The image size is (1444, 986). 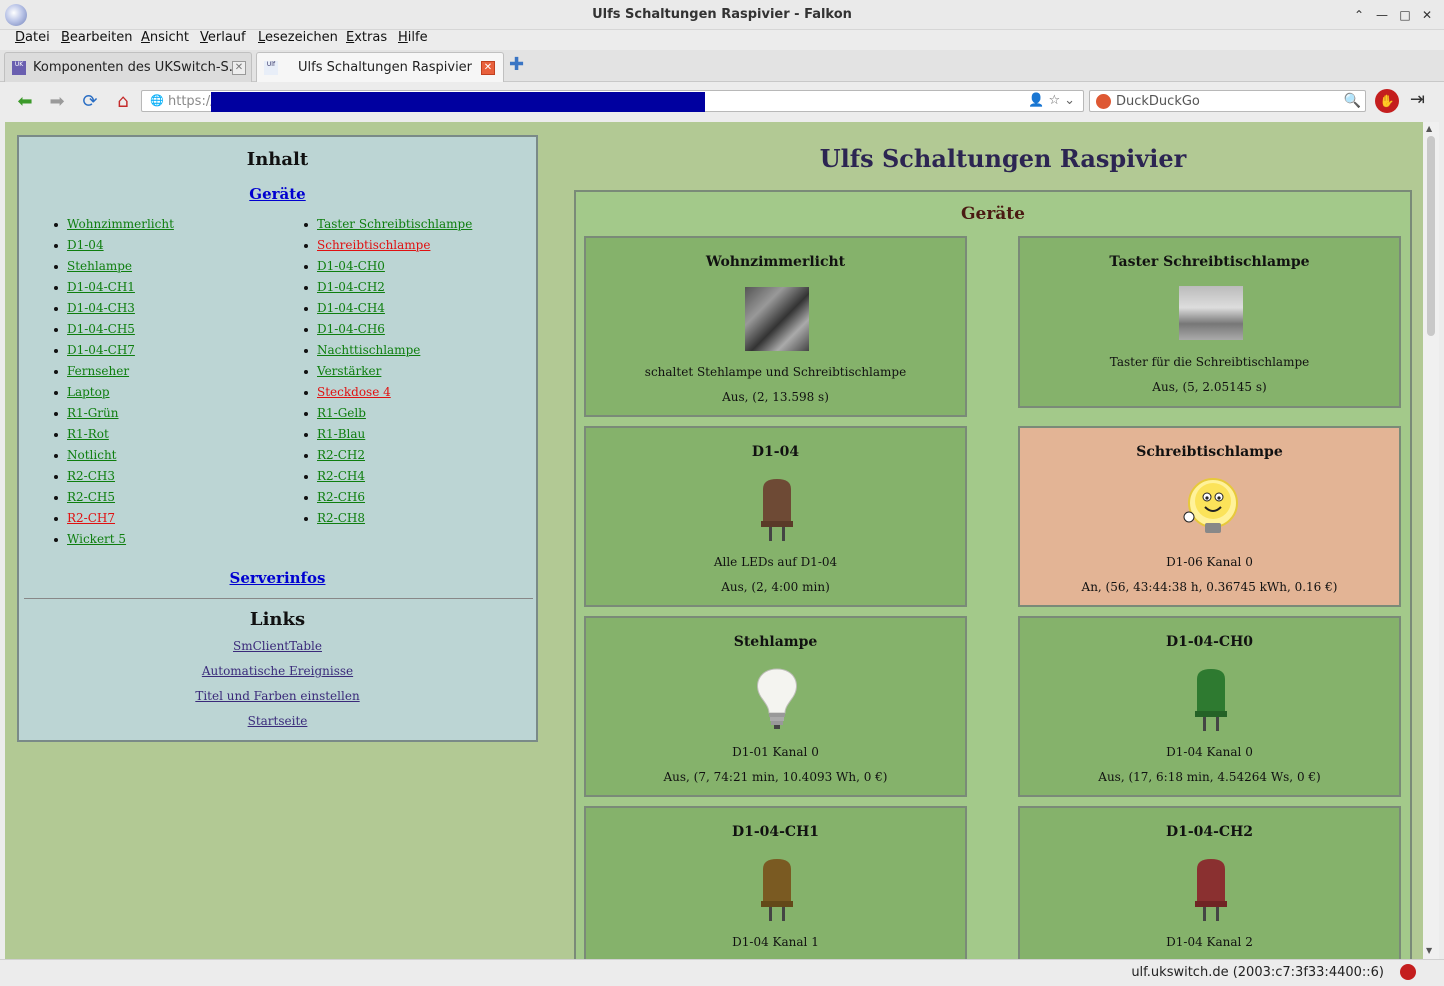 I want to click on forward-arrow-icon: ➡, so click(x=57, y=102).